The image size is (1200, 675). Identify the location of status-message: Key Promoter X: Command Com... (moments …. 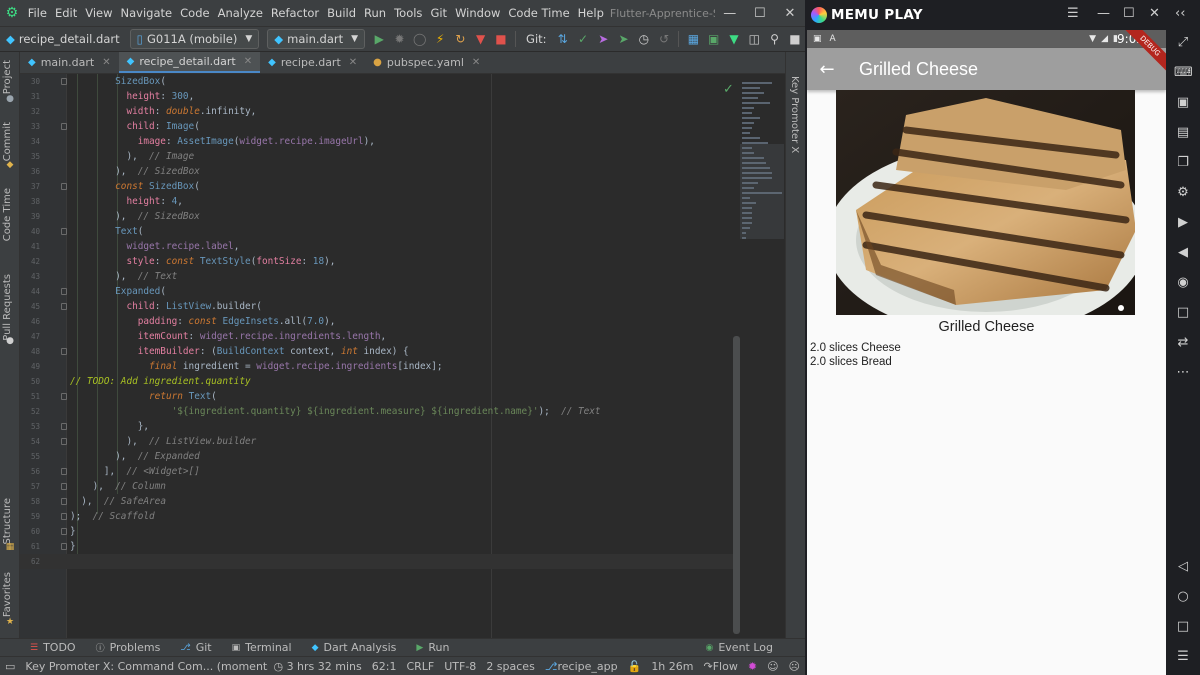
(144, 666).